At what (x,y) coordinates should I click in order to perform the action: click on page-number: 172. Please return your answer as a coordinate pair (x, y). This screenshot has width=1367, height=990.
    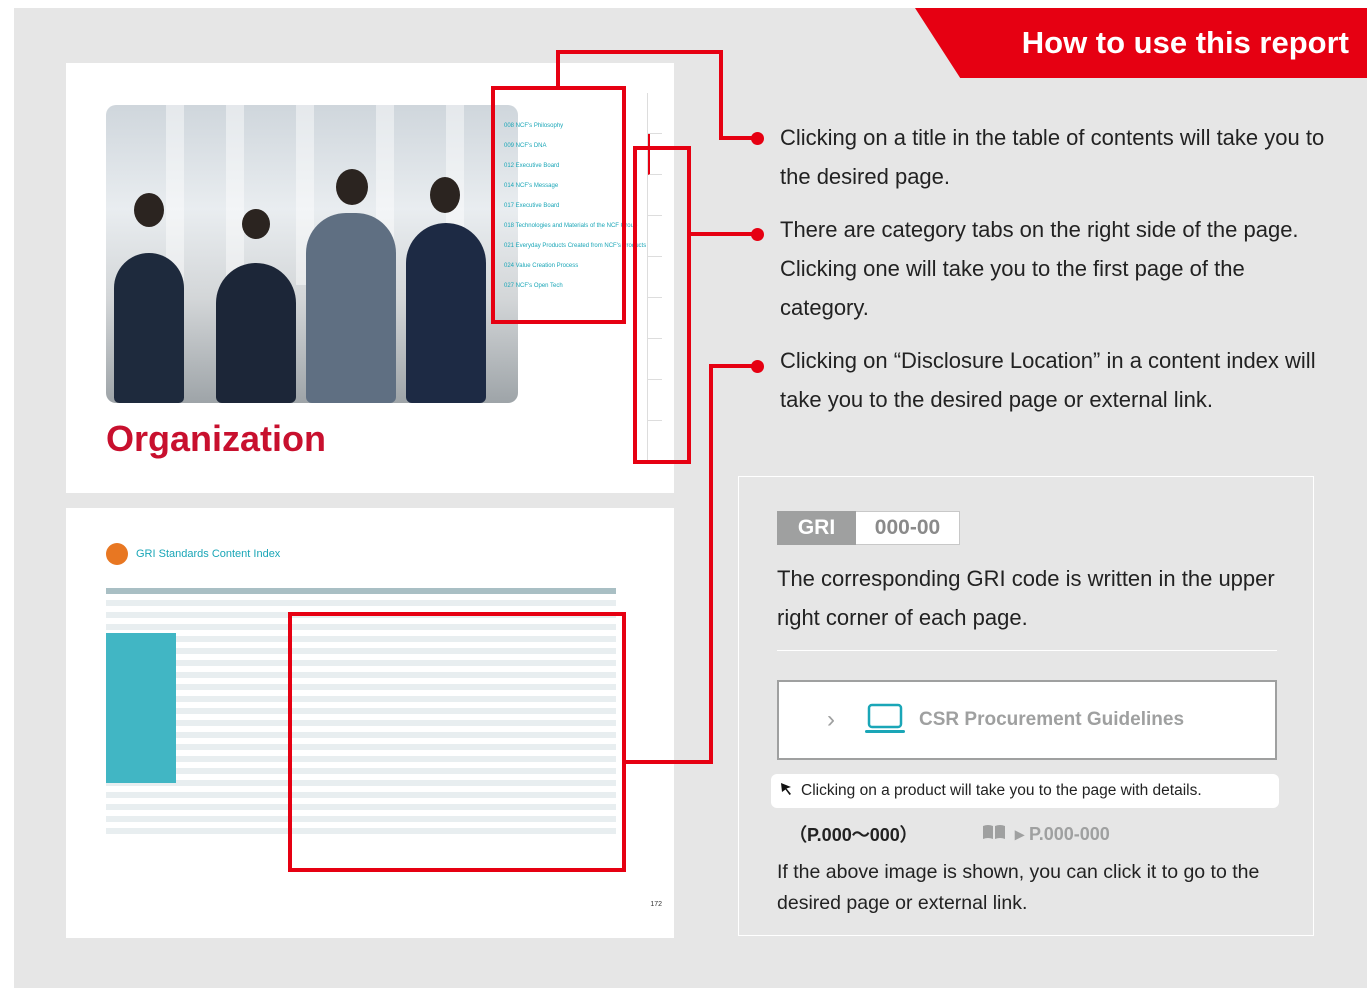
    Looking at the image, I should click on (656, 904).